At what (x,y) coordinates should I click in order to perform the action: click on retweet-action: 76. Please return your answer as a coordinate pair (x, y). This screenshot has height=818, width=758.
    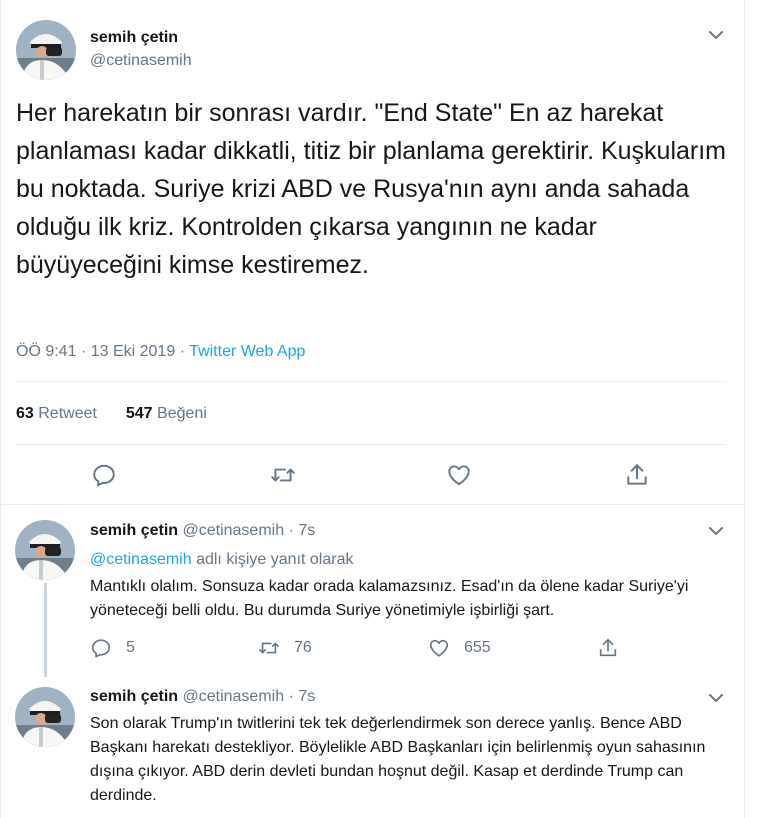
    Looking at the image, I should click on (285, 648).